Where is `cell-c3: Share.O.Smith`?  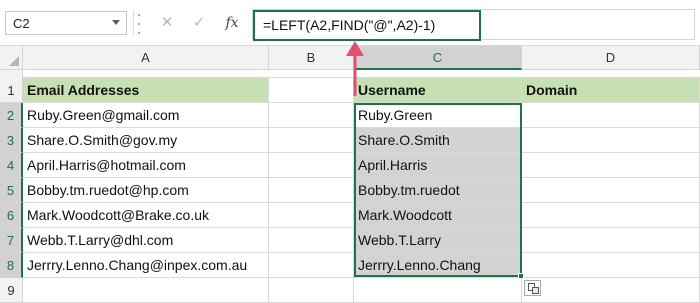
cell-c3: Share.O.Smith is located at coordinates (438, 140).